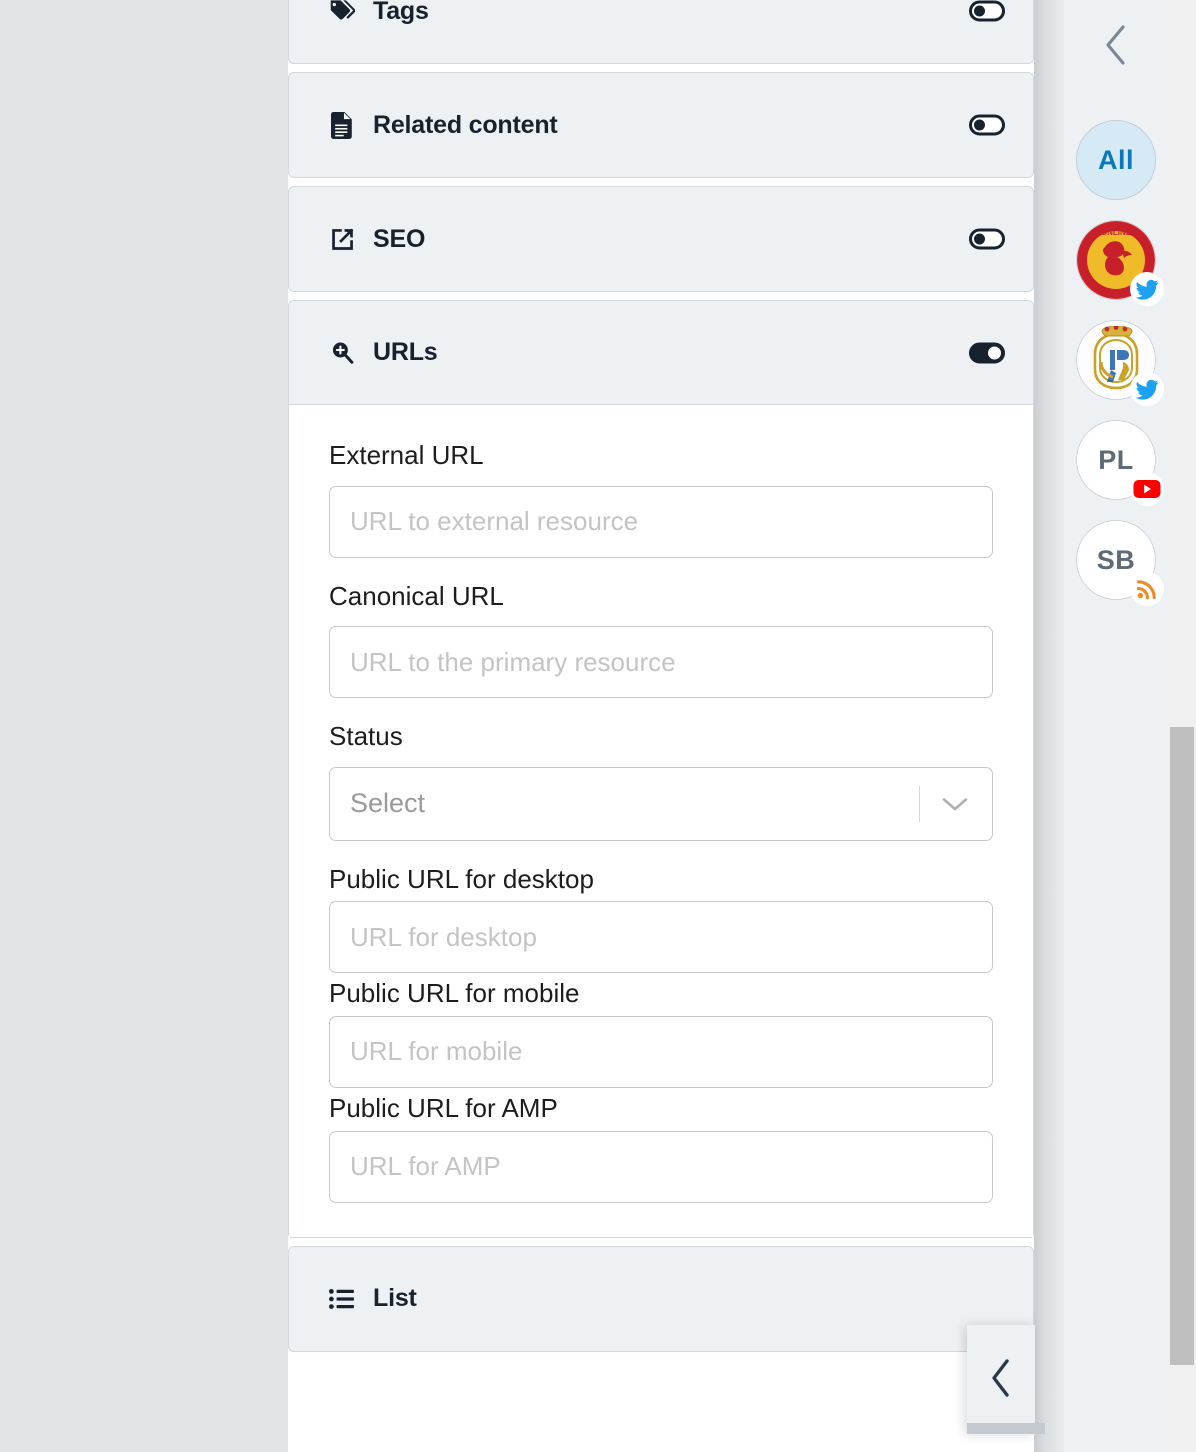  I want to click on panel-collapse-button, so click(1001, 1380).